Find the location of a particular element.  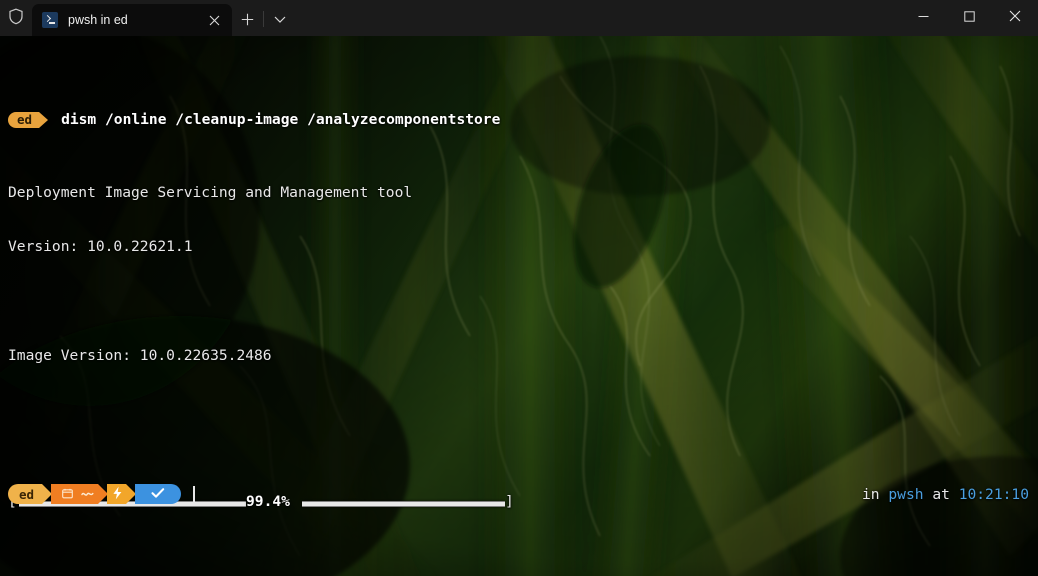

folder-icon is located at coordinates (67, 494).